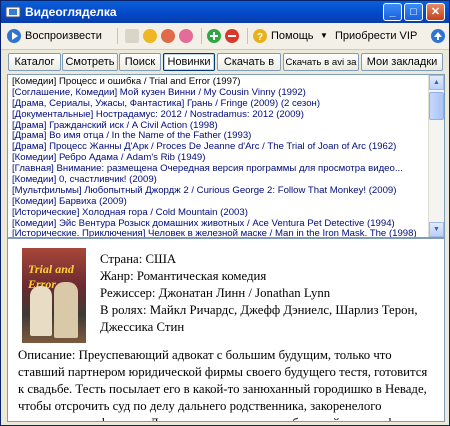  What do you see at coordinates (215, 293) in the screenshot?
I see `movie-director: Режиссер: Джонатан Линн / Jonathan Lynn` at bounding box center [215, 293].